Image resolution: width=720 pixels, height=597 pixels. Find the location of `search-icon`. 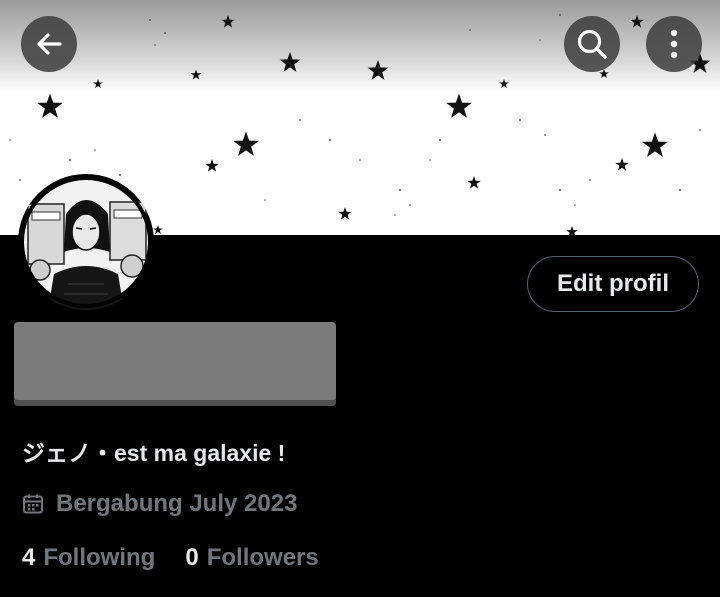

search-icon is located at coordinates (592, 44).